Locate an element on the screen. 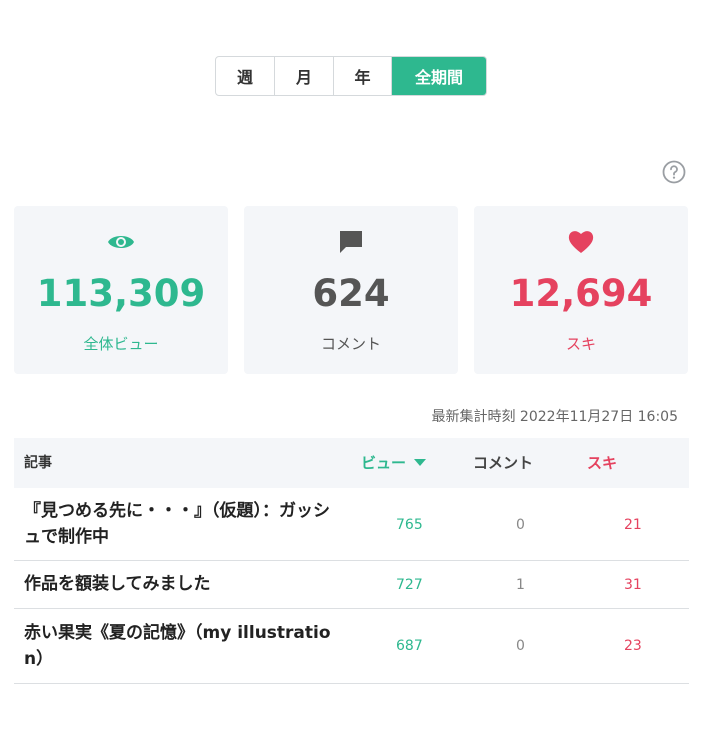  comments-card: 624 コメント is located at coordinates (351, 290).